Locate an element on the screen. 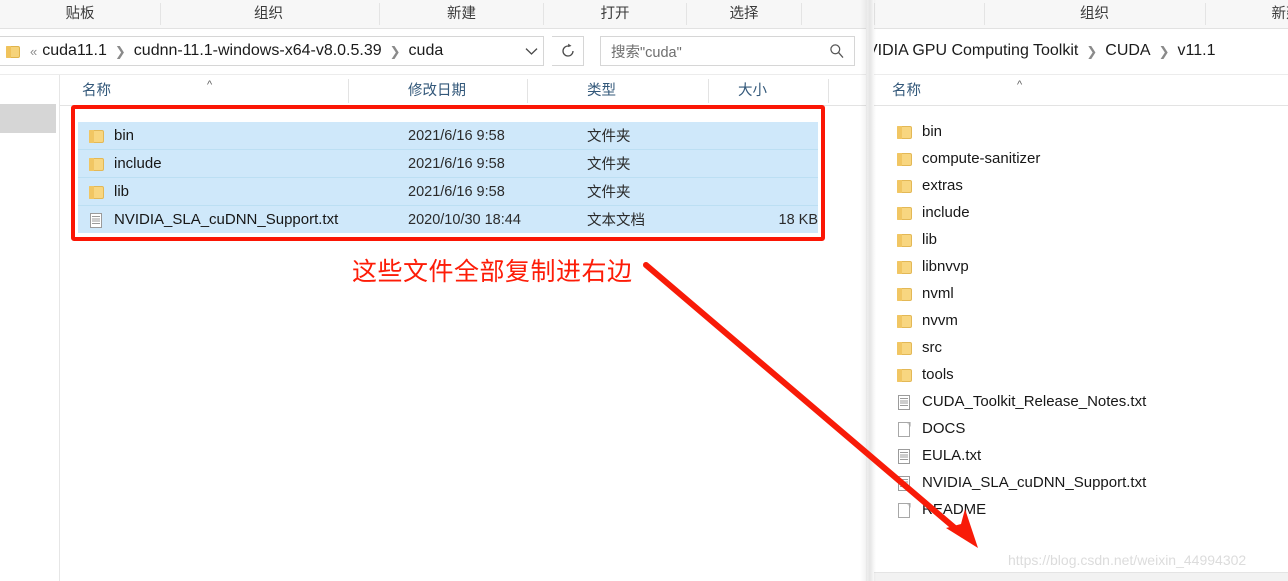  file-name-label: lib is located at coordinates (122, 191).